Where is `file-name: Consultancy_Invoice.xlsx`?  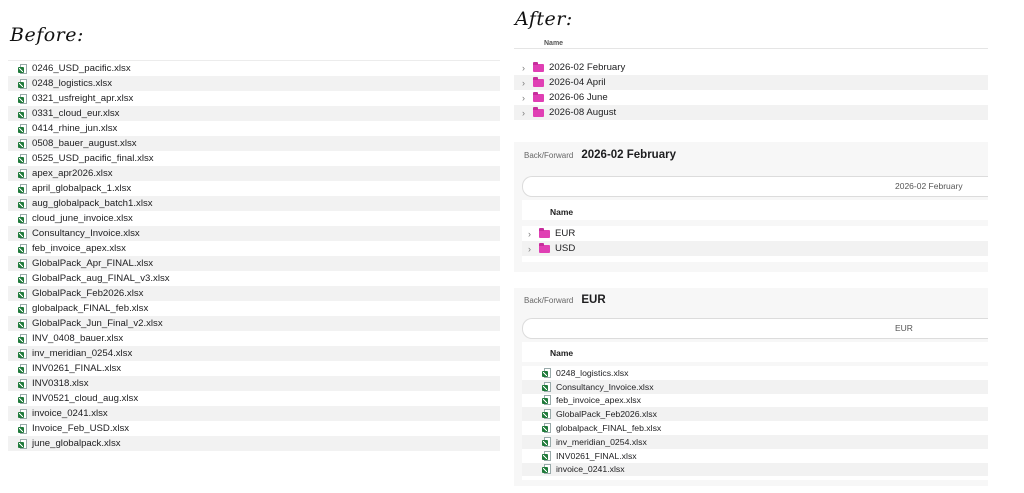 file-name: Consultancy_Invoice.xlsx is located at coordinates (86, 233).